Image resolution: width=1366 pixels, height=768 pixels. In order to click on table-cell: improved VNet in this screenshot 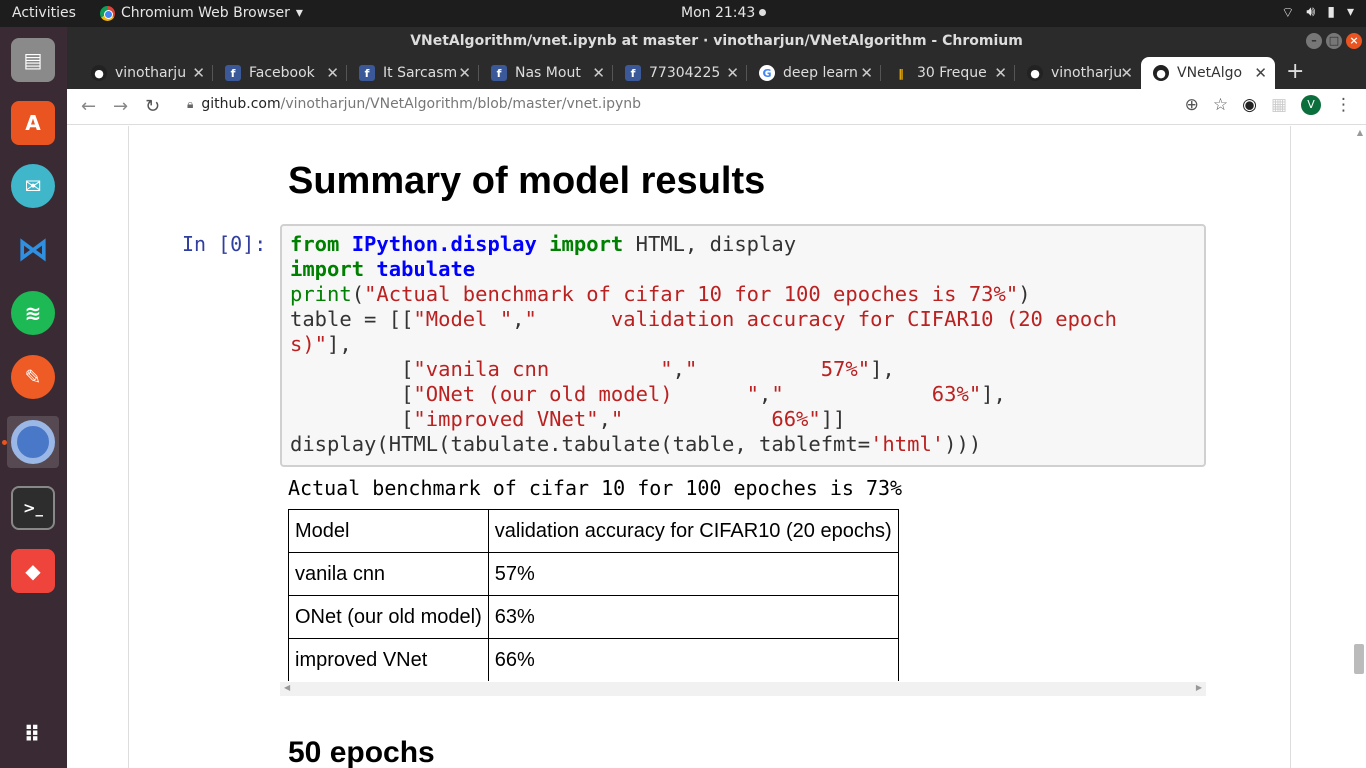, I will do `click(388, 660)`.